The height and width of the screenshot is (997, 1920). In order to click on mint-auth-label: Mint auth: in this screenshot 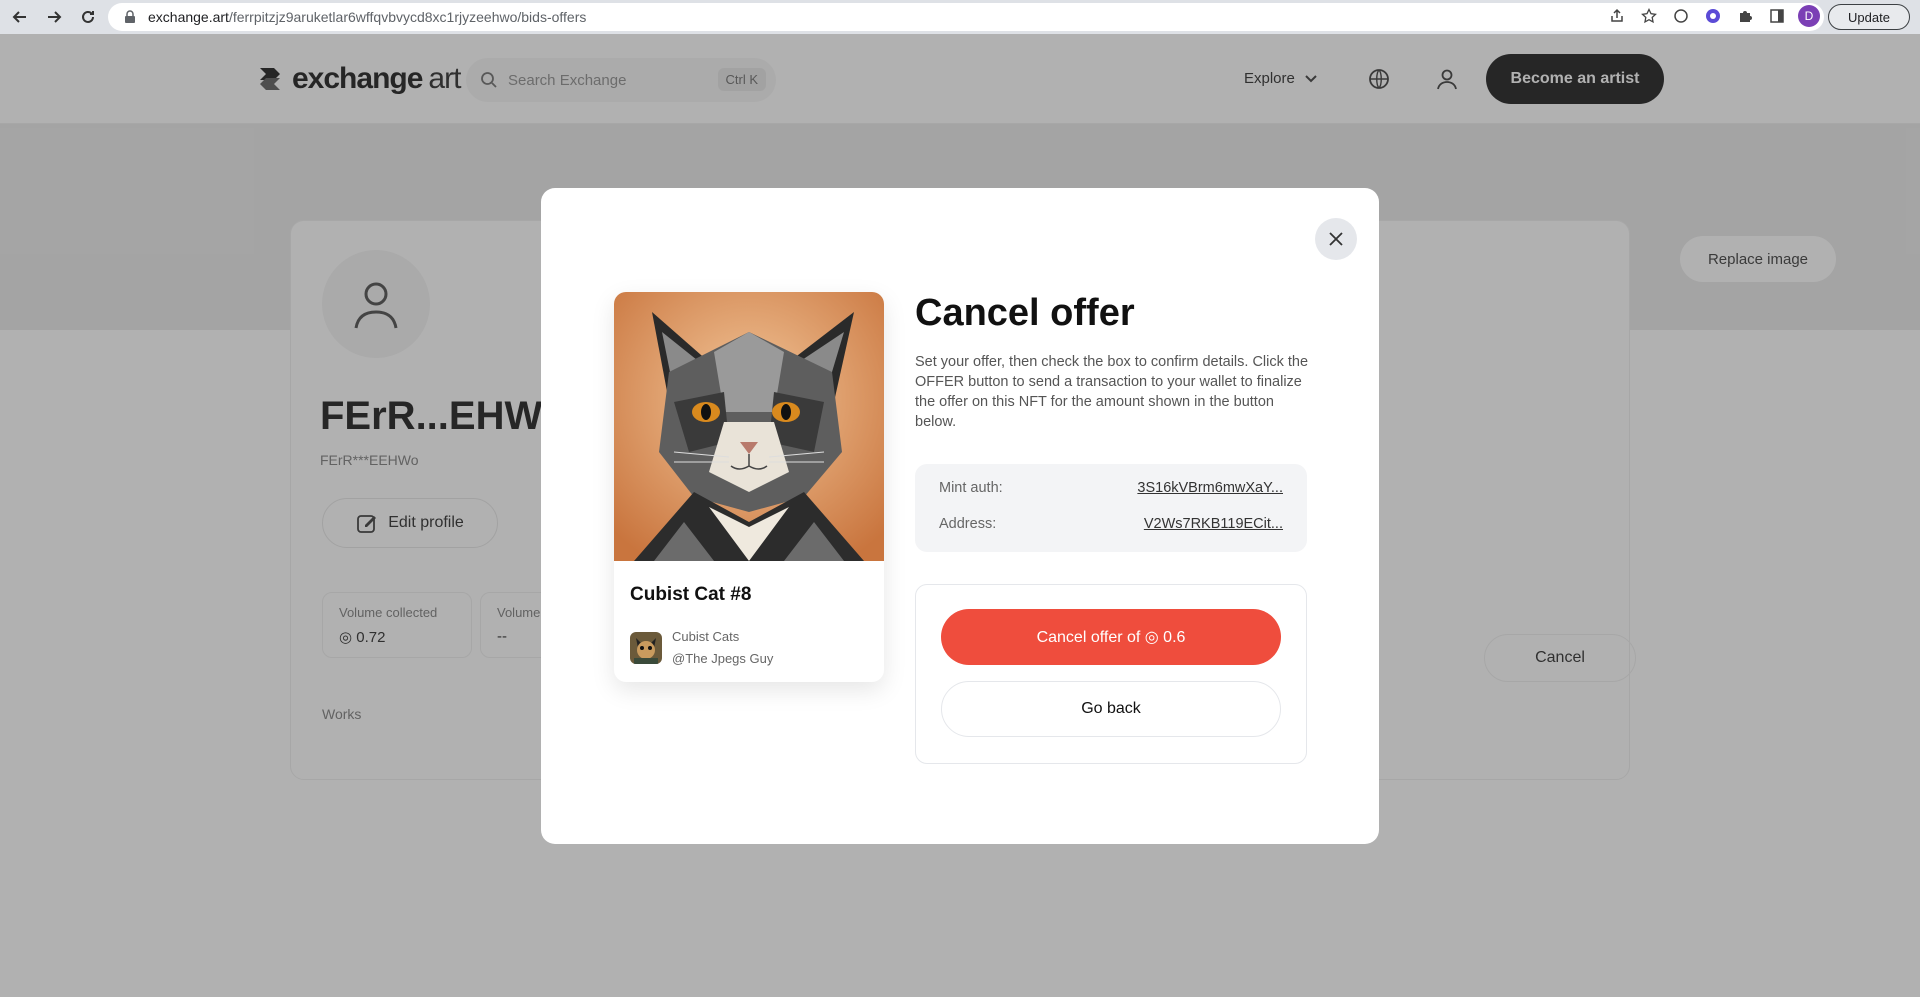, I will do `click(971, 488)`.